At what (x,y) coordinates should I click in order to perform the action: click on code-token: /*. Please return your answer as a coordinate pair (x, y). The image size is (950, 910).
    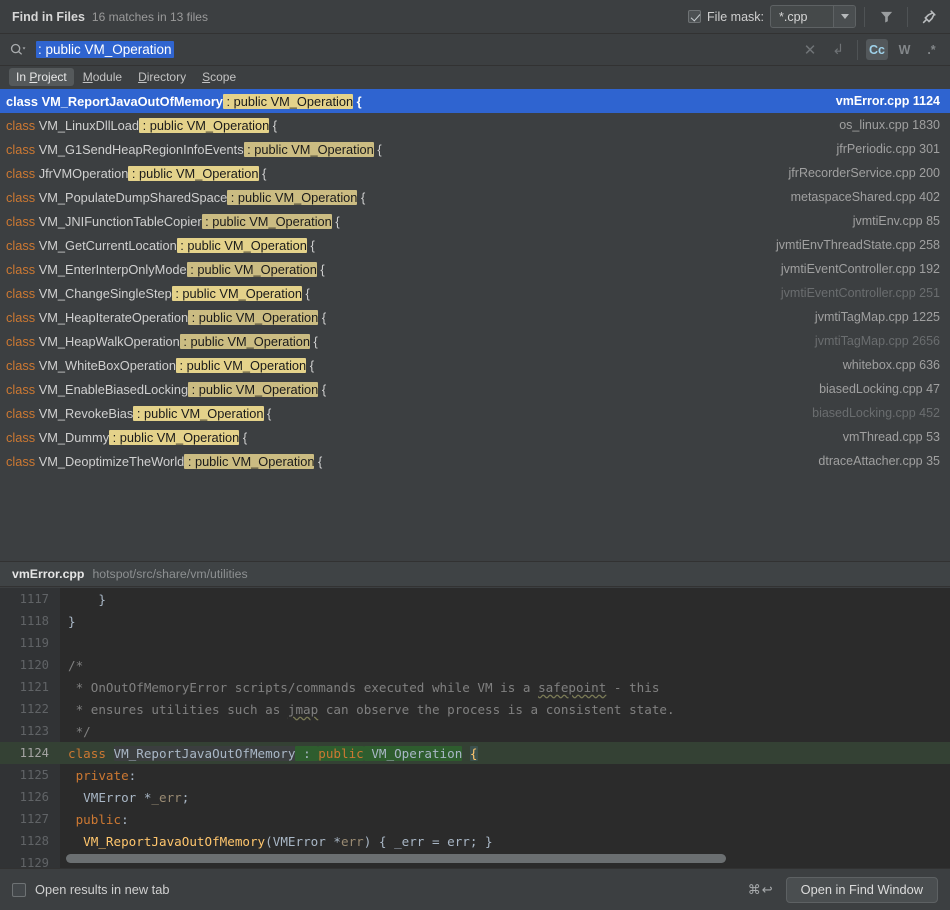
    Looking at the image, I should click on (76, 665).